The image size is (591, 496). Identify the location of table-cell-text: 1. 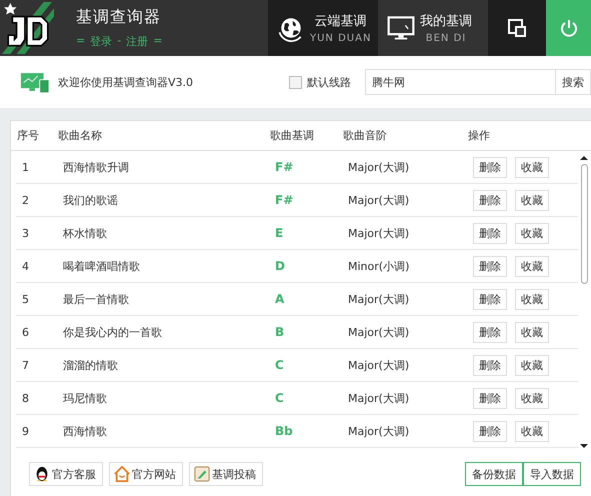
(25, 167).